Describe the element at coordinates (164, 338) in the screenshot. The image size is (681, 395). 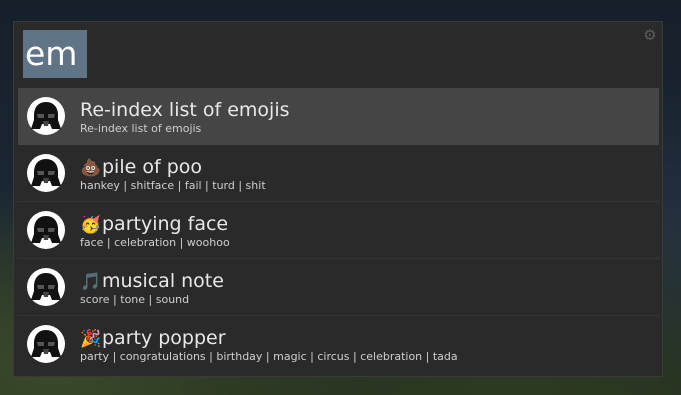
I see `result-title-text: party popper` at that location.